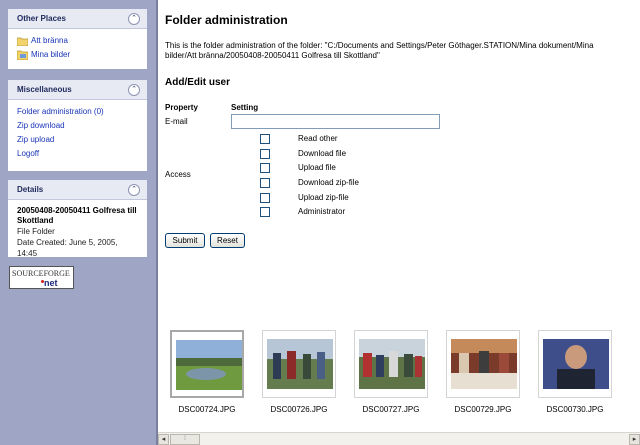  What do you see at coordinates (176, 121) in the screenshot?
I see `email-label: E-mail` at bounding box center [176, 121].